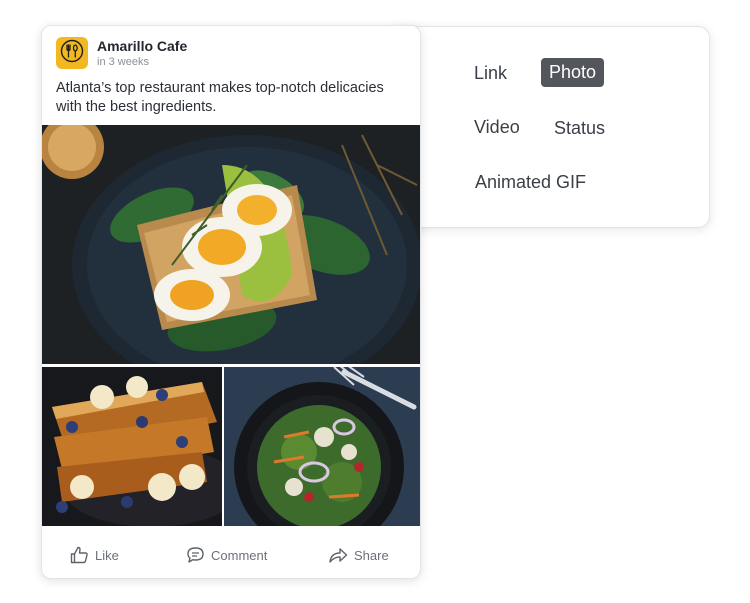 Image resolution: width=750 pixels, height=603 pixels. Describe the element at coordinates (579, 128) in the screenshot. I see `post-type-status: Status` at that location.